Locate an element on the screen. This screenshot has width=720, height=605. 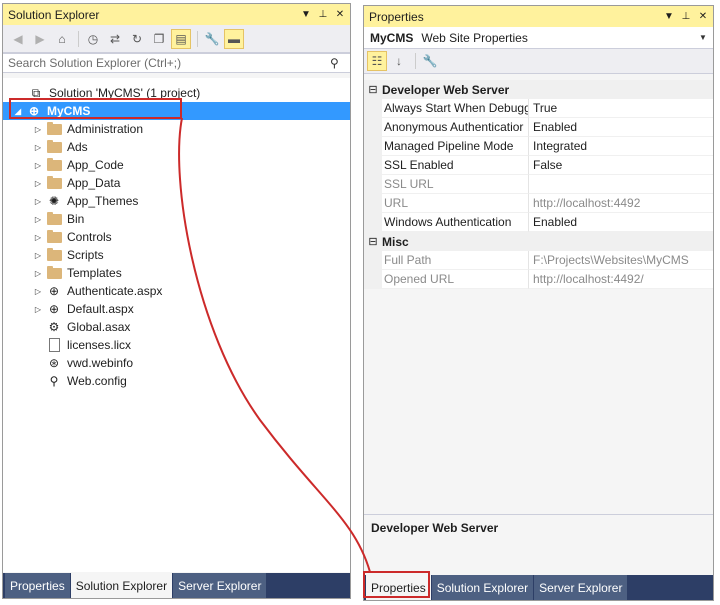
tree-item-label: Bin is located at coordinates (76, 219).